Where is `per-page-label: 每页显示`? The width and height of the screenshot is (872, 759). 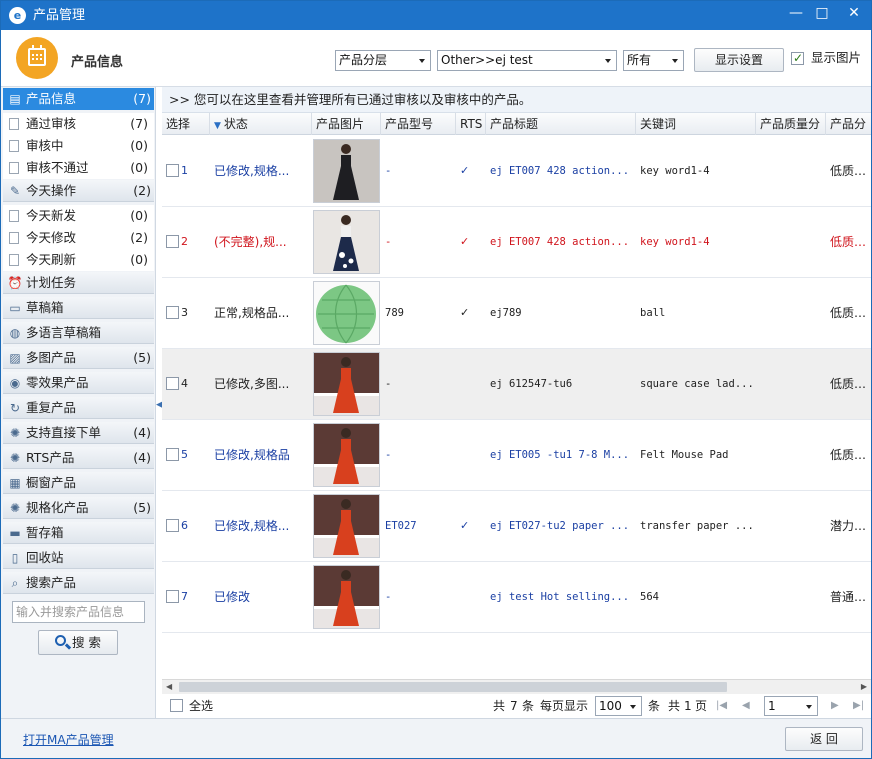 per-page-label: 每页显示 is located at coordinates (564, 706).